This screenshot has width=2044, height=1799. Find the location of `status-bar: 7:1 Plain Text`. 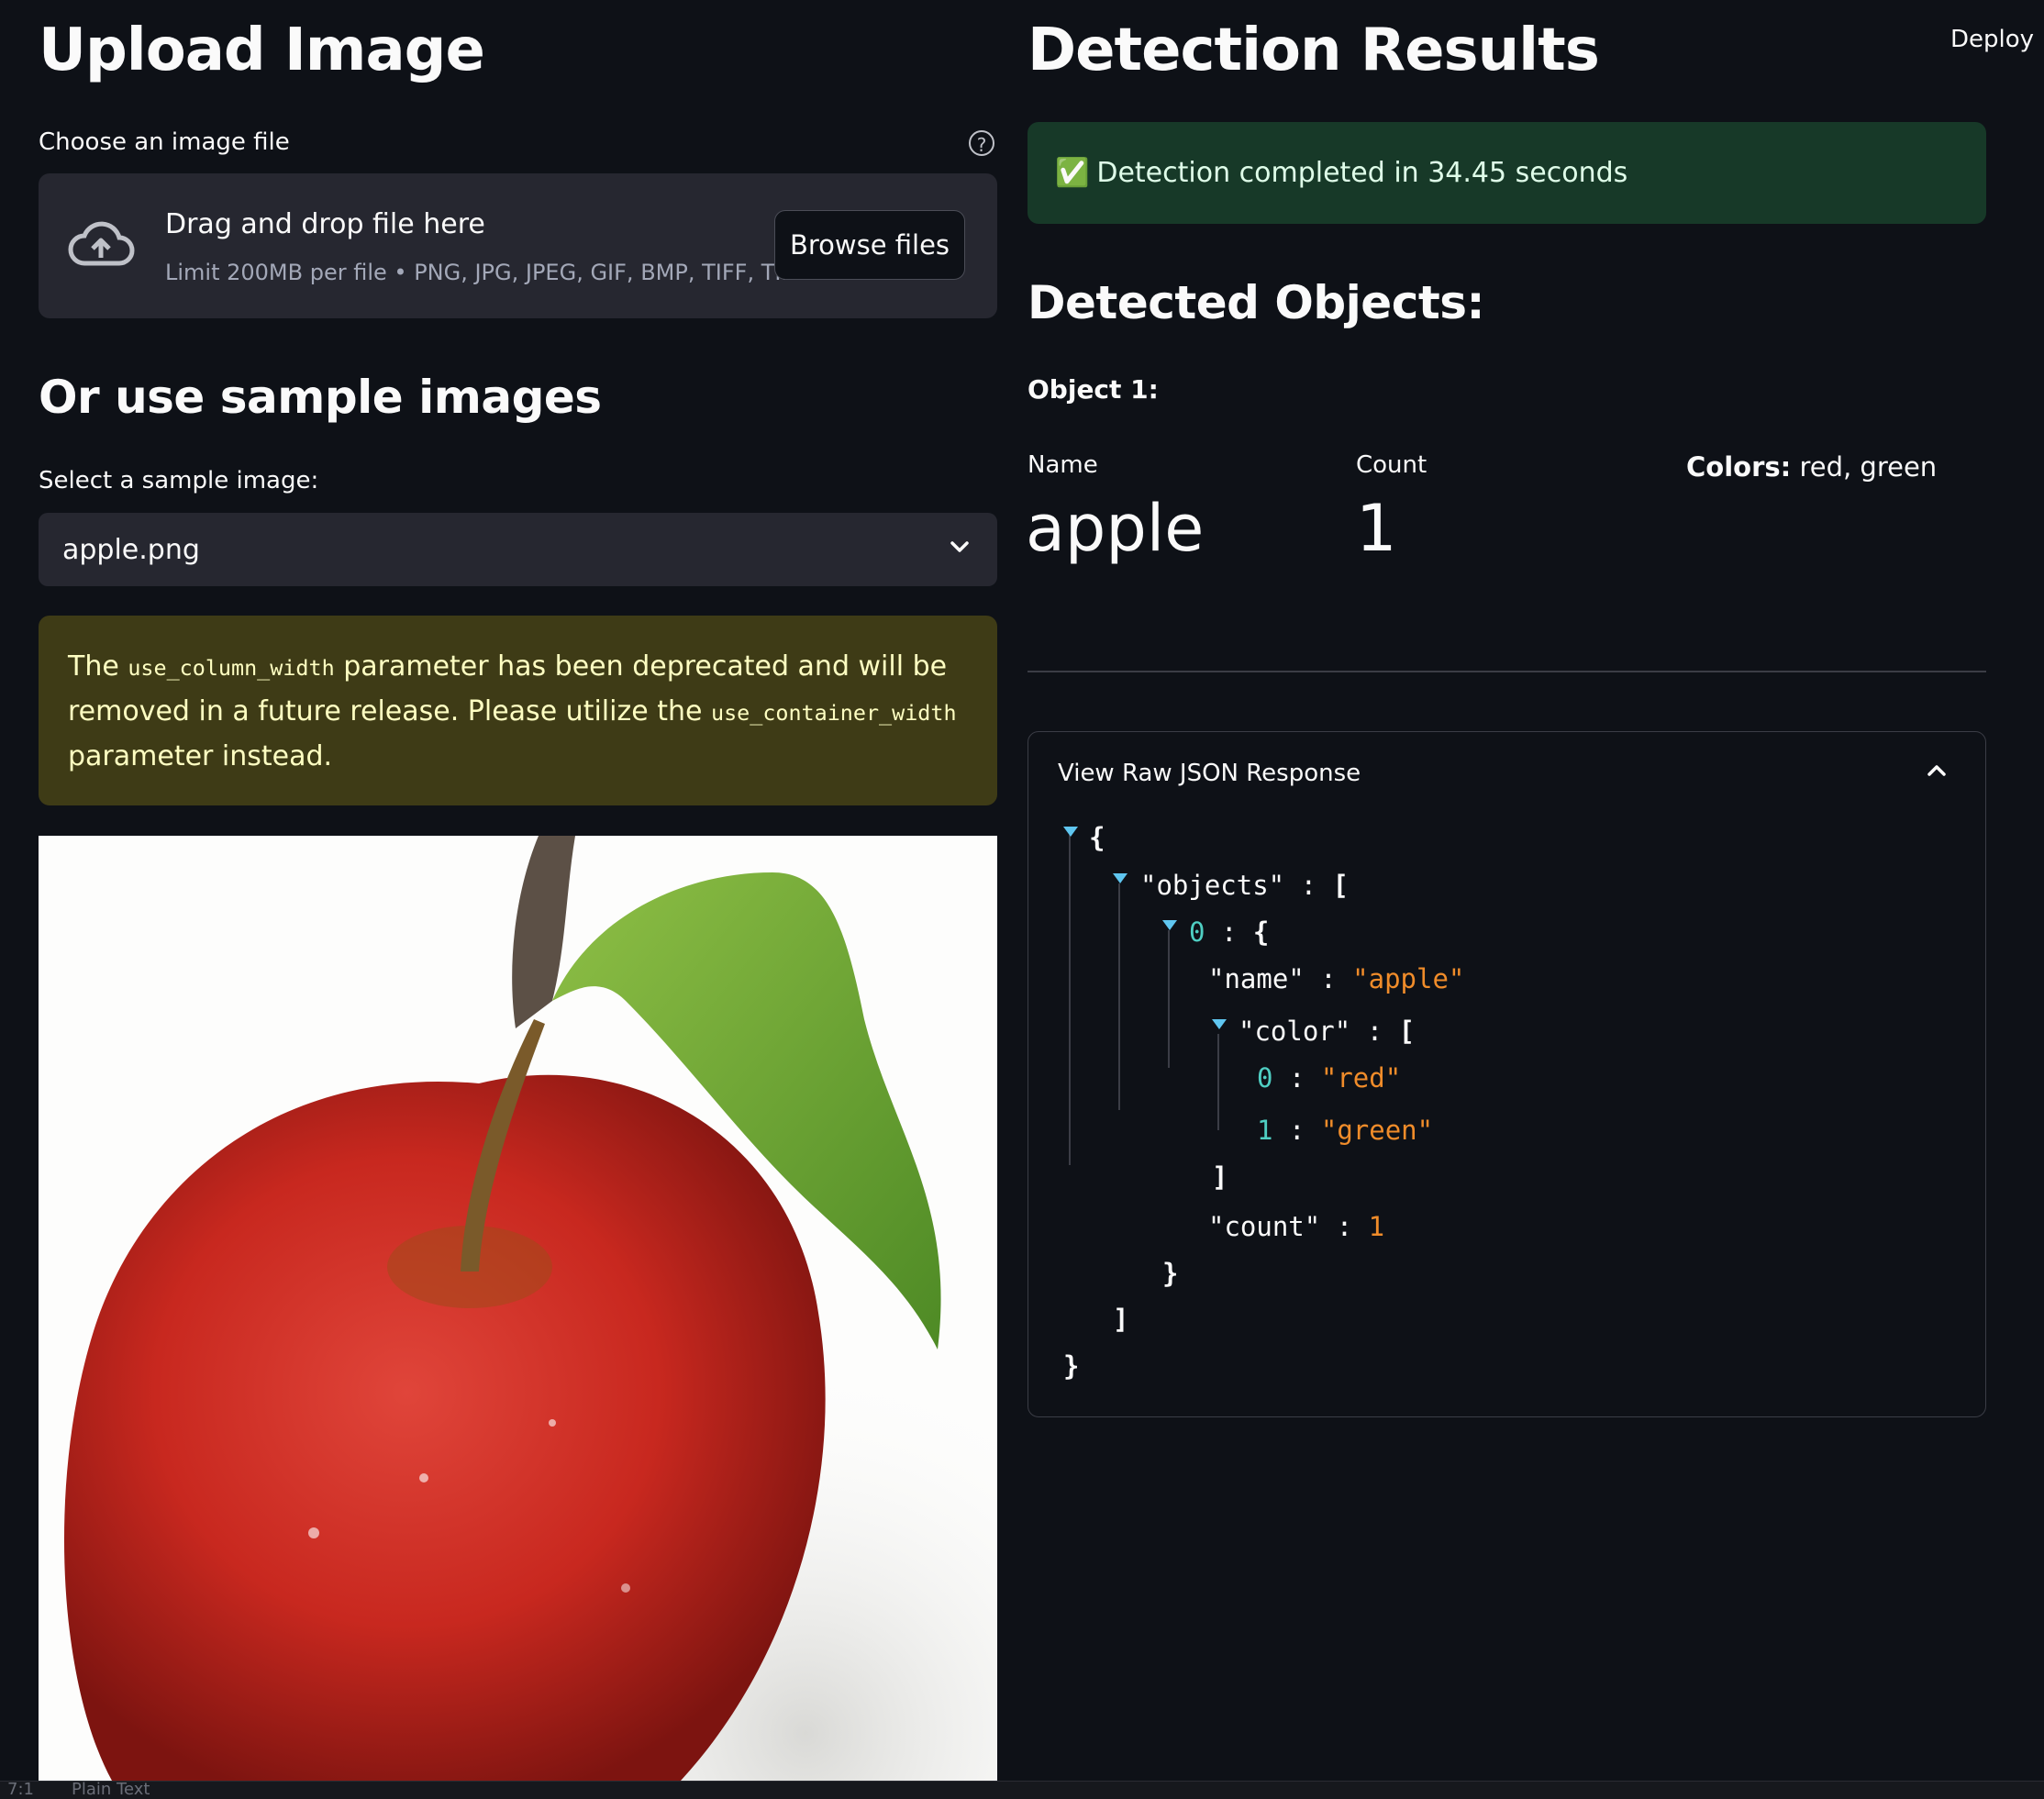

status-bar: 7:1 Plain Text is located at coordinates (1022, 1790).